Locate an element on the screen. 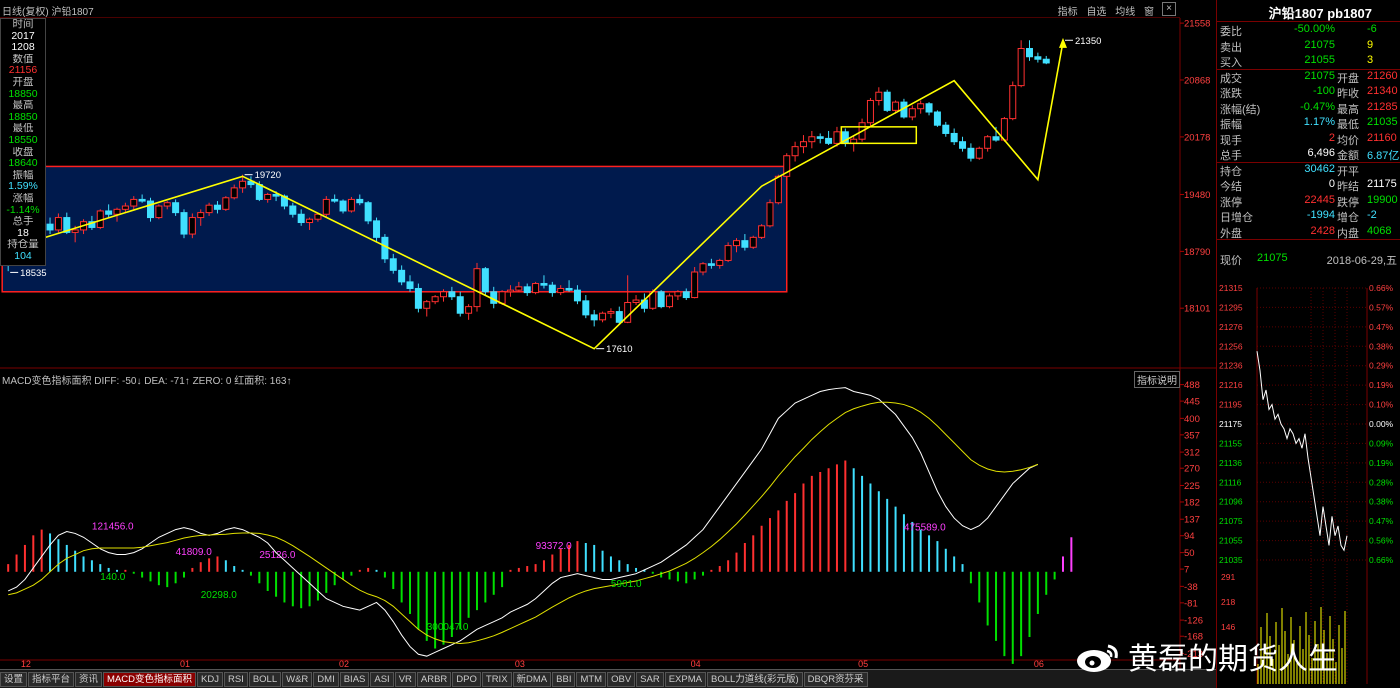  quote-value-2: -6 is located at coordinates (1372, 29).